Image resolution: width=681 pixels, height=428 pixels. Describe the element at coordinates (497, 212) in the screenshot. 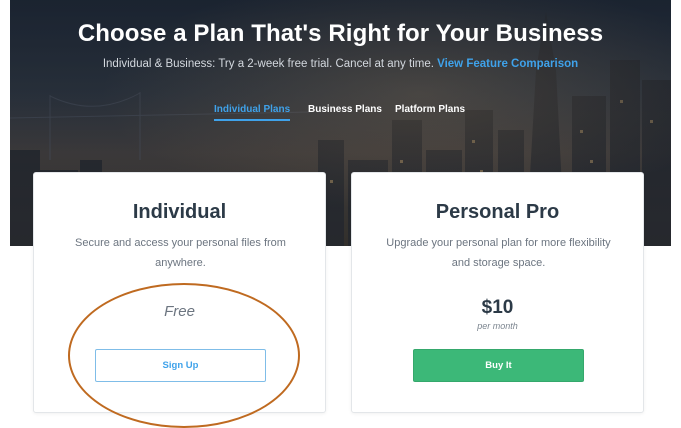

I see `plan-title: Personal Pro` at that location.